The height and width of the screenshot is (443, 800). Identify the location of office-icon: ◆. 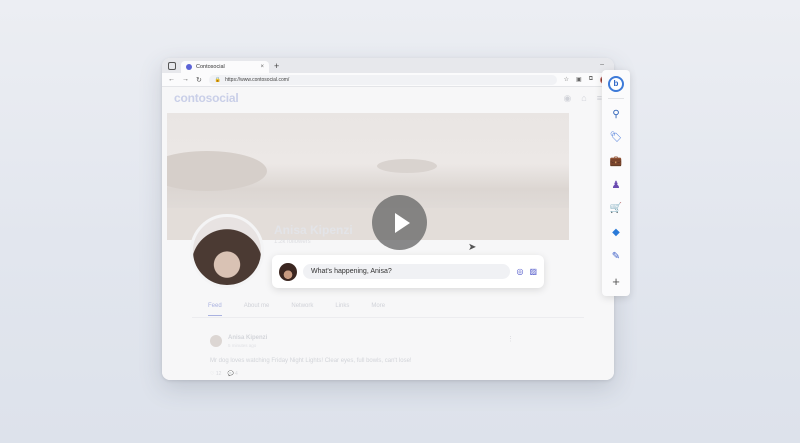
(616, 232).